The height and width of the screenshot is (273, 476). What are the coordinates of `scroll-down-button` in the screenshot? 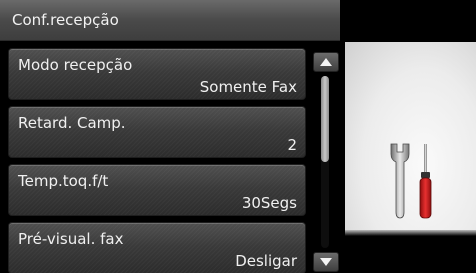 It's located at (326, 262).